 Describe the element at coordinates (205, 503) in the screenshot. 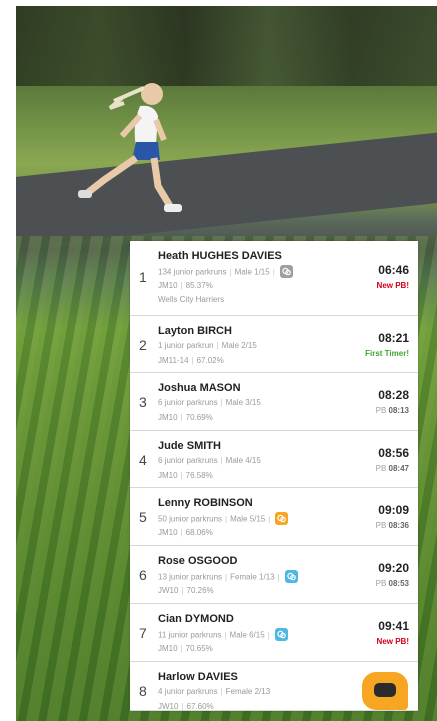

I see `runner-name: Lenny ROBINSON` at that location.